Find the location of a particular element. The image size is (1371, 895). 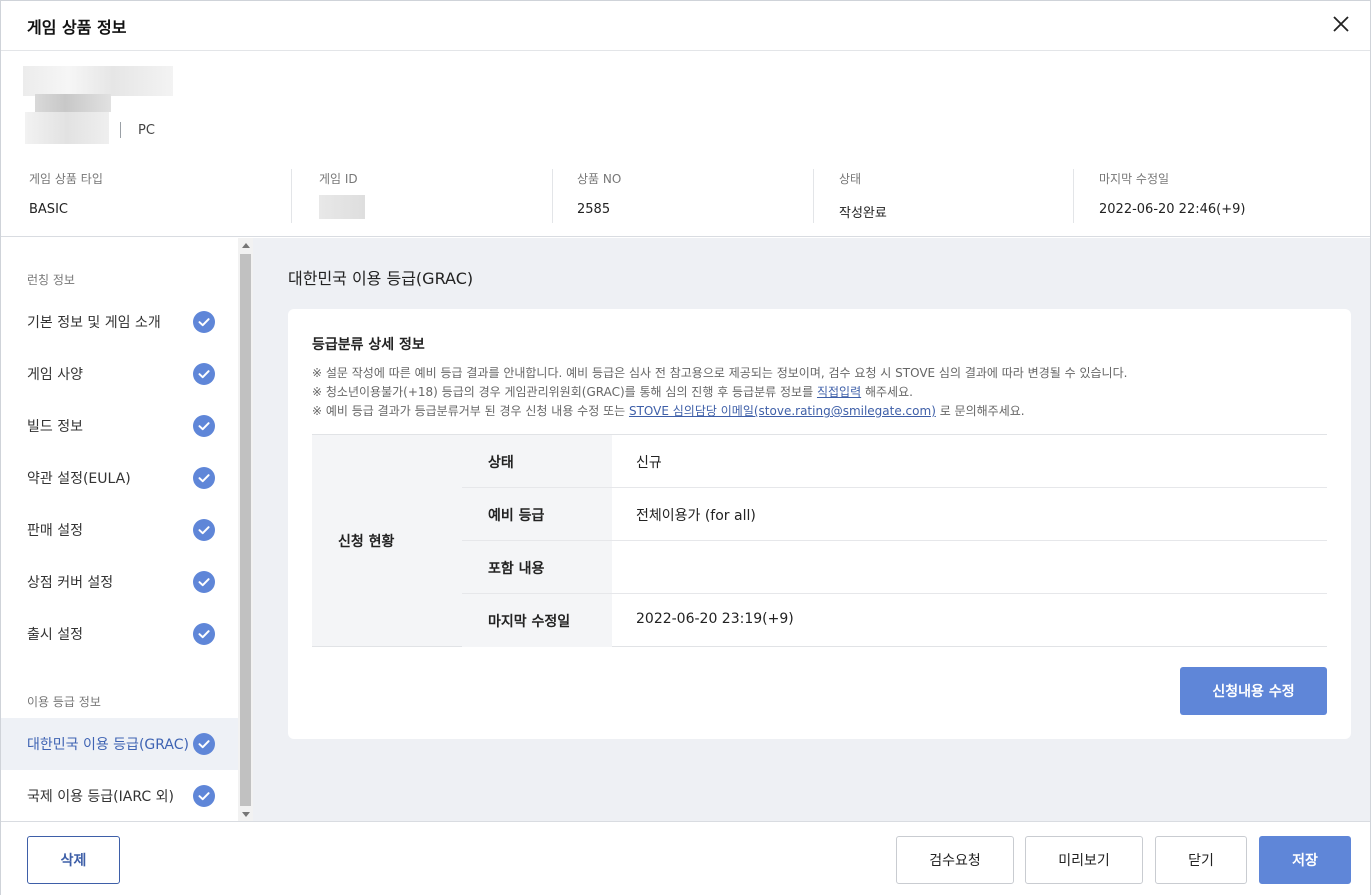

table-group-header: 신청 현황 is located at coordinates (387, 540).